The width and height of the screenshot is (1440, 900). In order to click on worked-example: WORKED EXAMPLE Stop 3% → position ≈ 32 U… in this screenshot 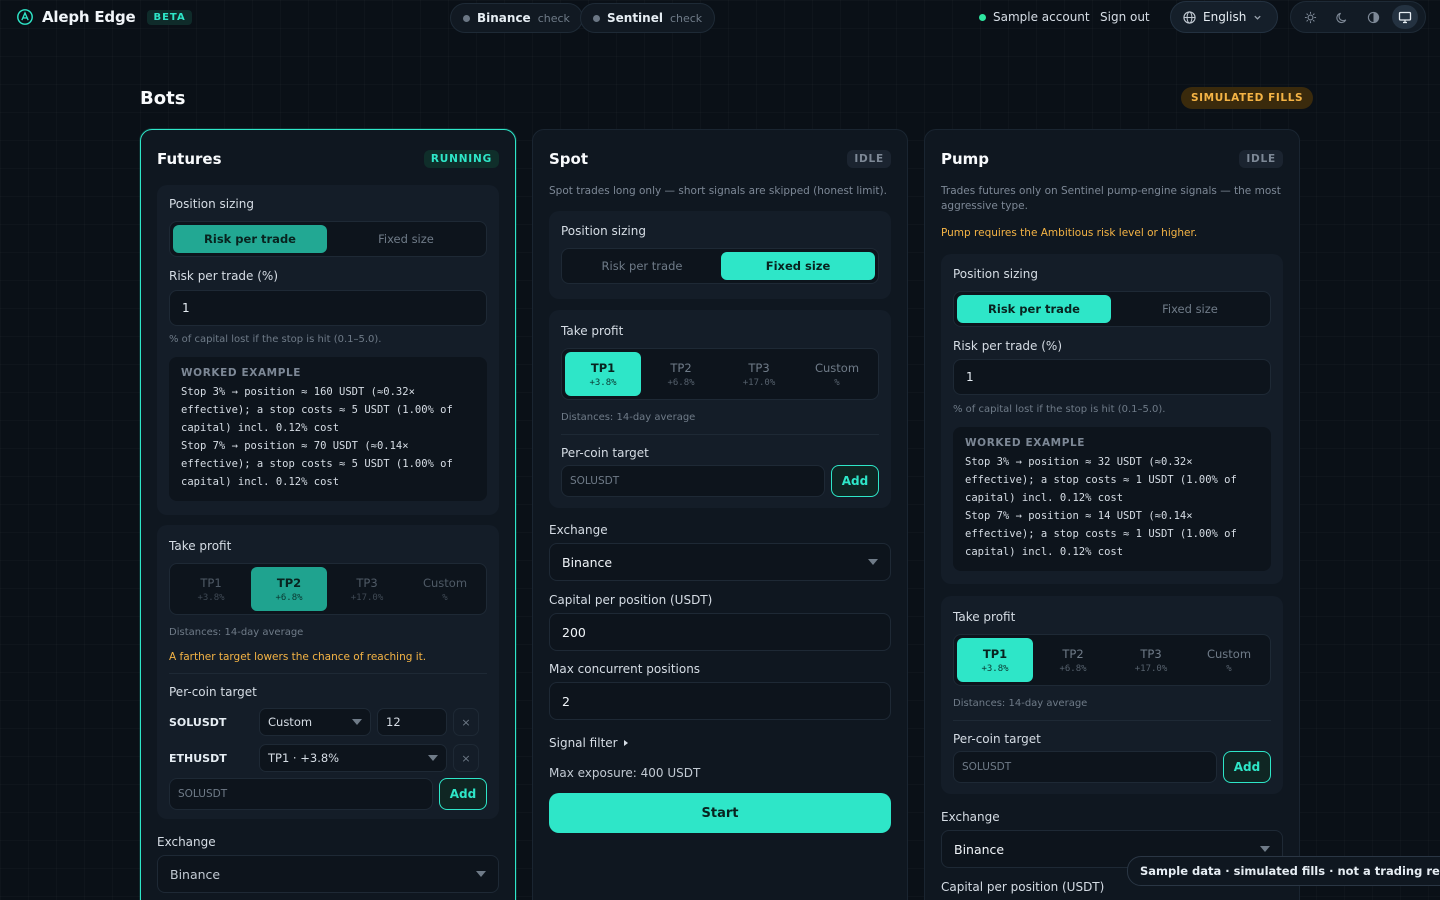, I will do `click(1112, 499)`.